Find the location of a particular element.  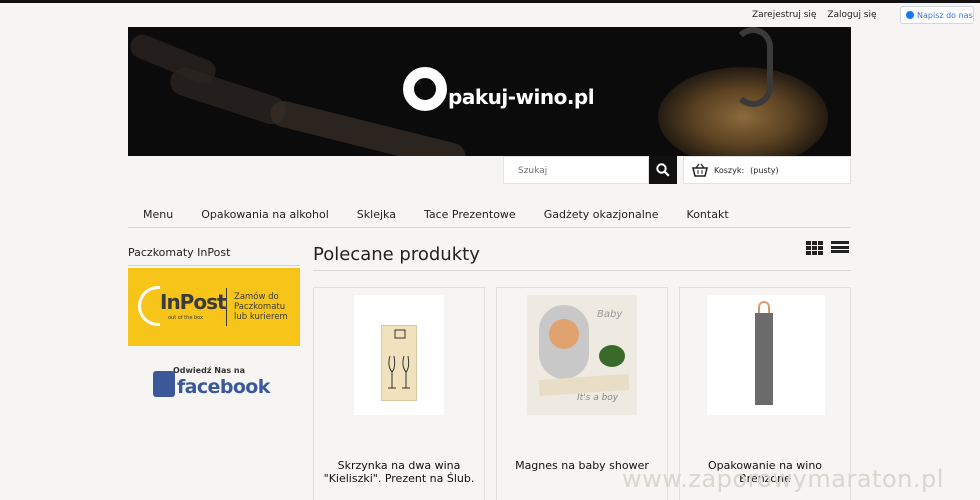

inpost-brand: InPost is located at coordinates (193, 302).